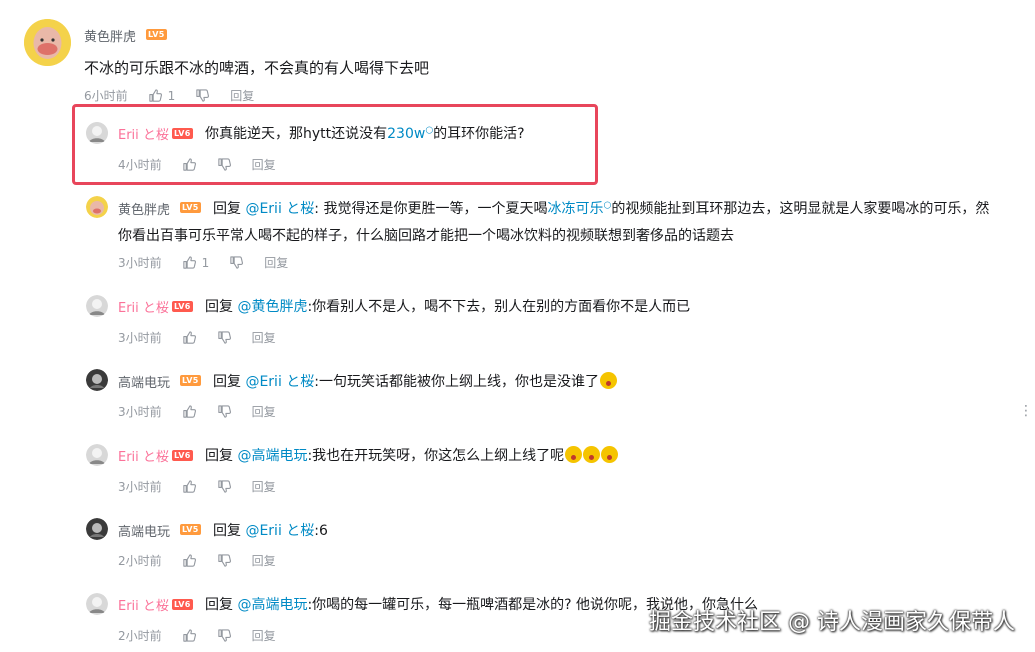 Image resolution: width=1035 pixels, height=652 pixels. I want to click on reply-link: 冰冻可乐, so click(575, 209).